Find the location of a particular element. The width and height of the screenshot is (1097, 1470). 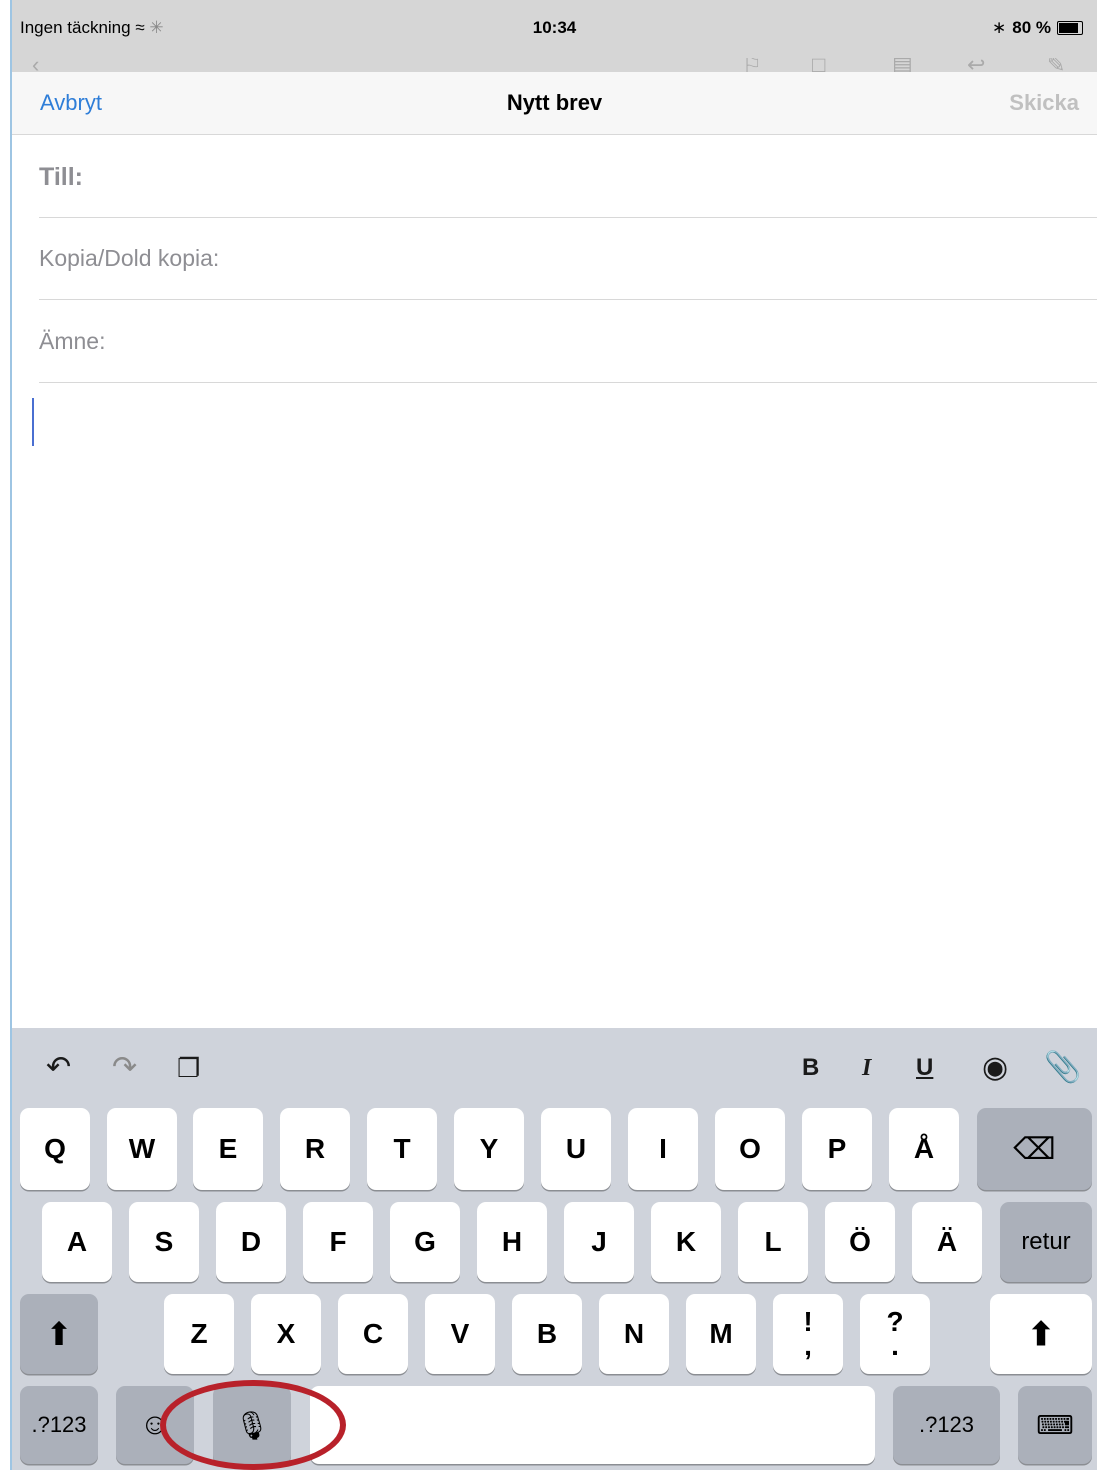

status-right: ∗ 80 % is located at coordinates (1037, 28).